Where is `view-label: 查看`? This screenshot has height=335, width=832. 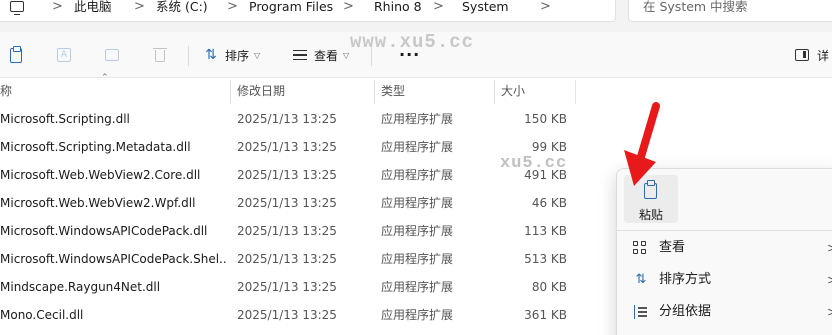
view-label: 查看 is located at coordinates (326, 55).